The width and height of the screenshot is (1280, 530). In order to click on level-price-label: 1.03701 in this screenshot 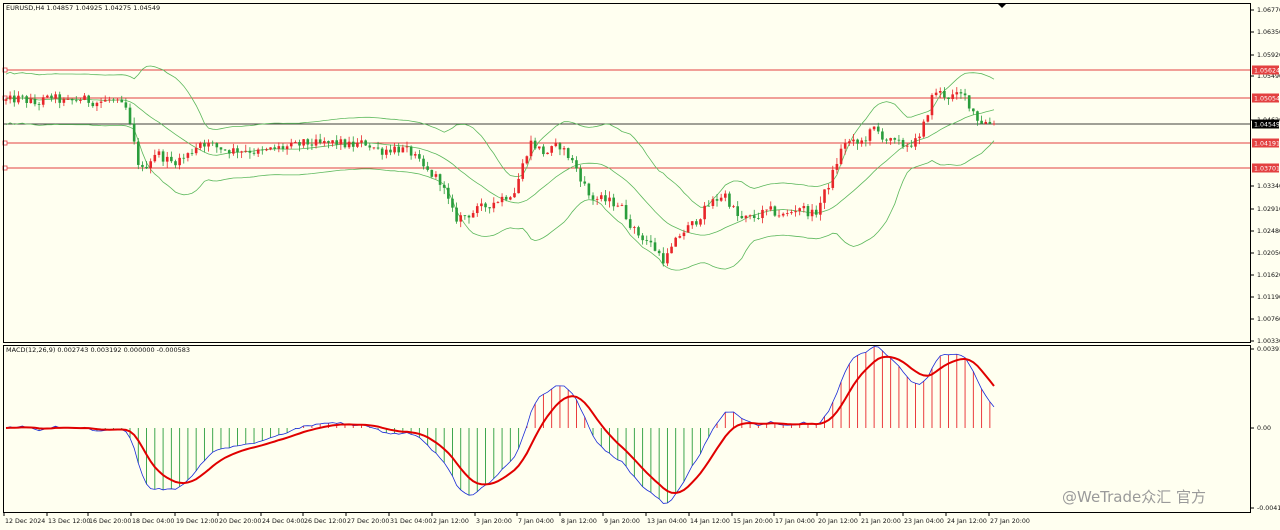, I will do `click(1267, 168)`.